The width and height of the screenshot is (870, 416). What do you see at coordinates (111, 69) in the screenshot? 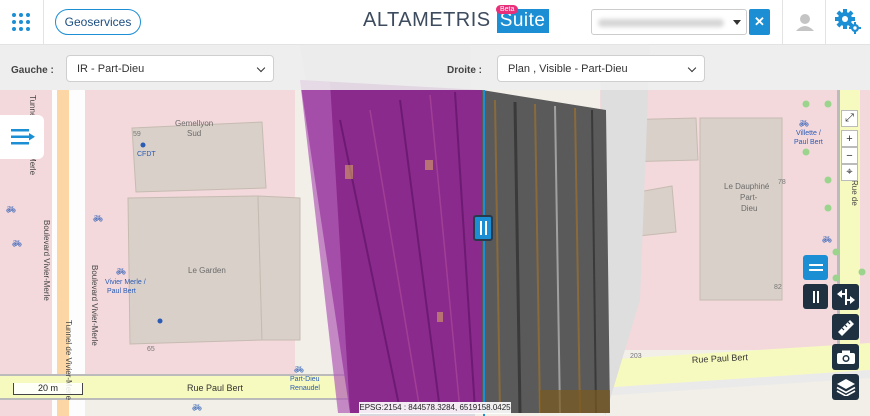
I see `left-layer-value: IR - Part-Dieu` at bounding box center [111, 69].